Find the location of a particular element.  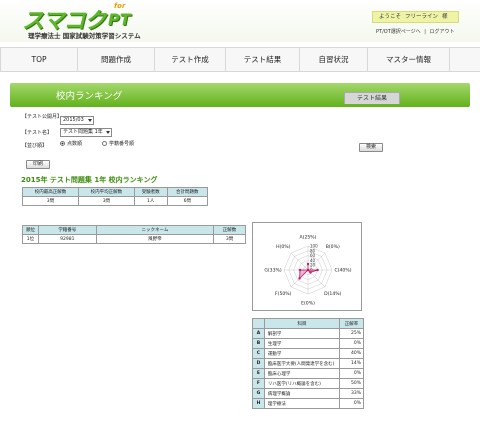

logout-link: ログアウト is located at coordinates (442, 32).